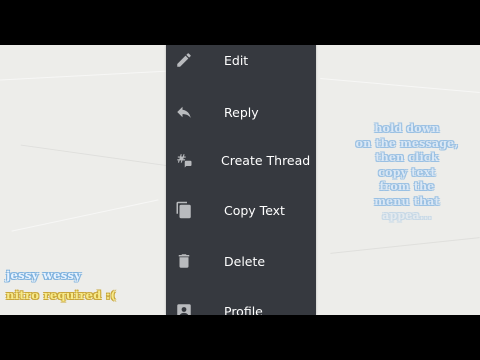 This screenshot has height=360, width=480. Describe the element at coordinates (407, 143) in the screenshot. I see `instruction-line: on the message,` at that location.